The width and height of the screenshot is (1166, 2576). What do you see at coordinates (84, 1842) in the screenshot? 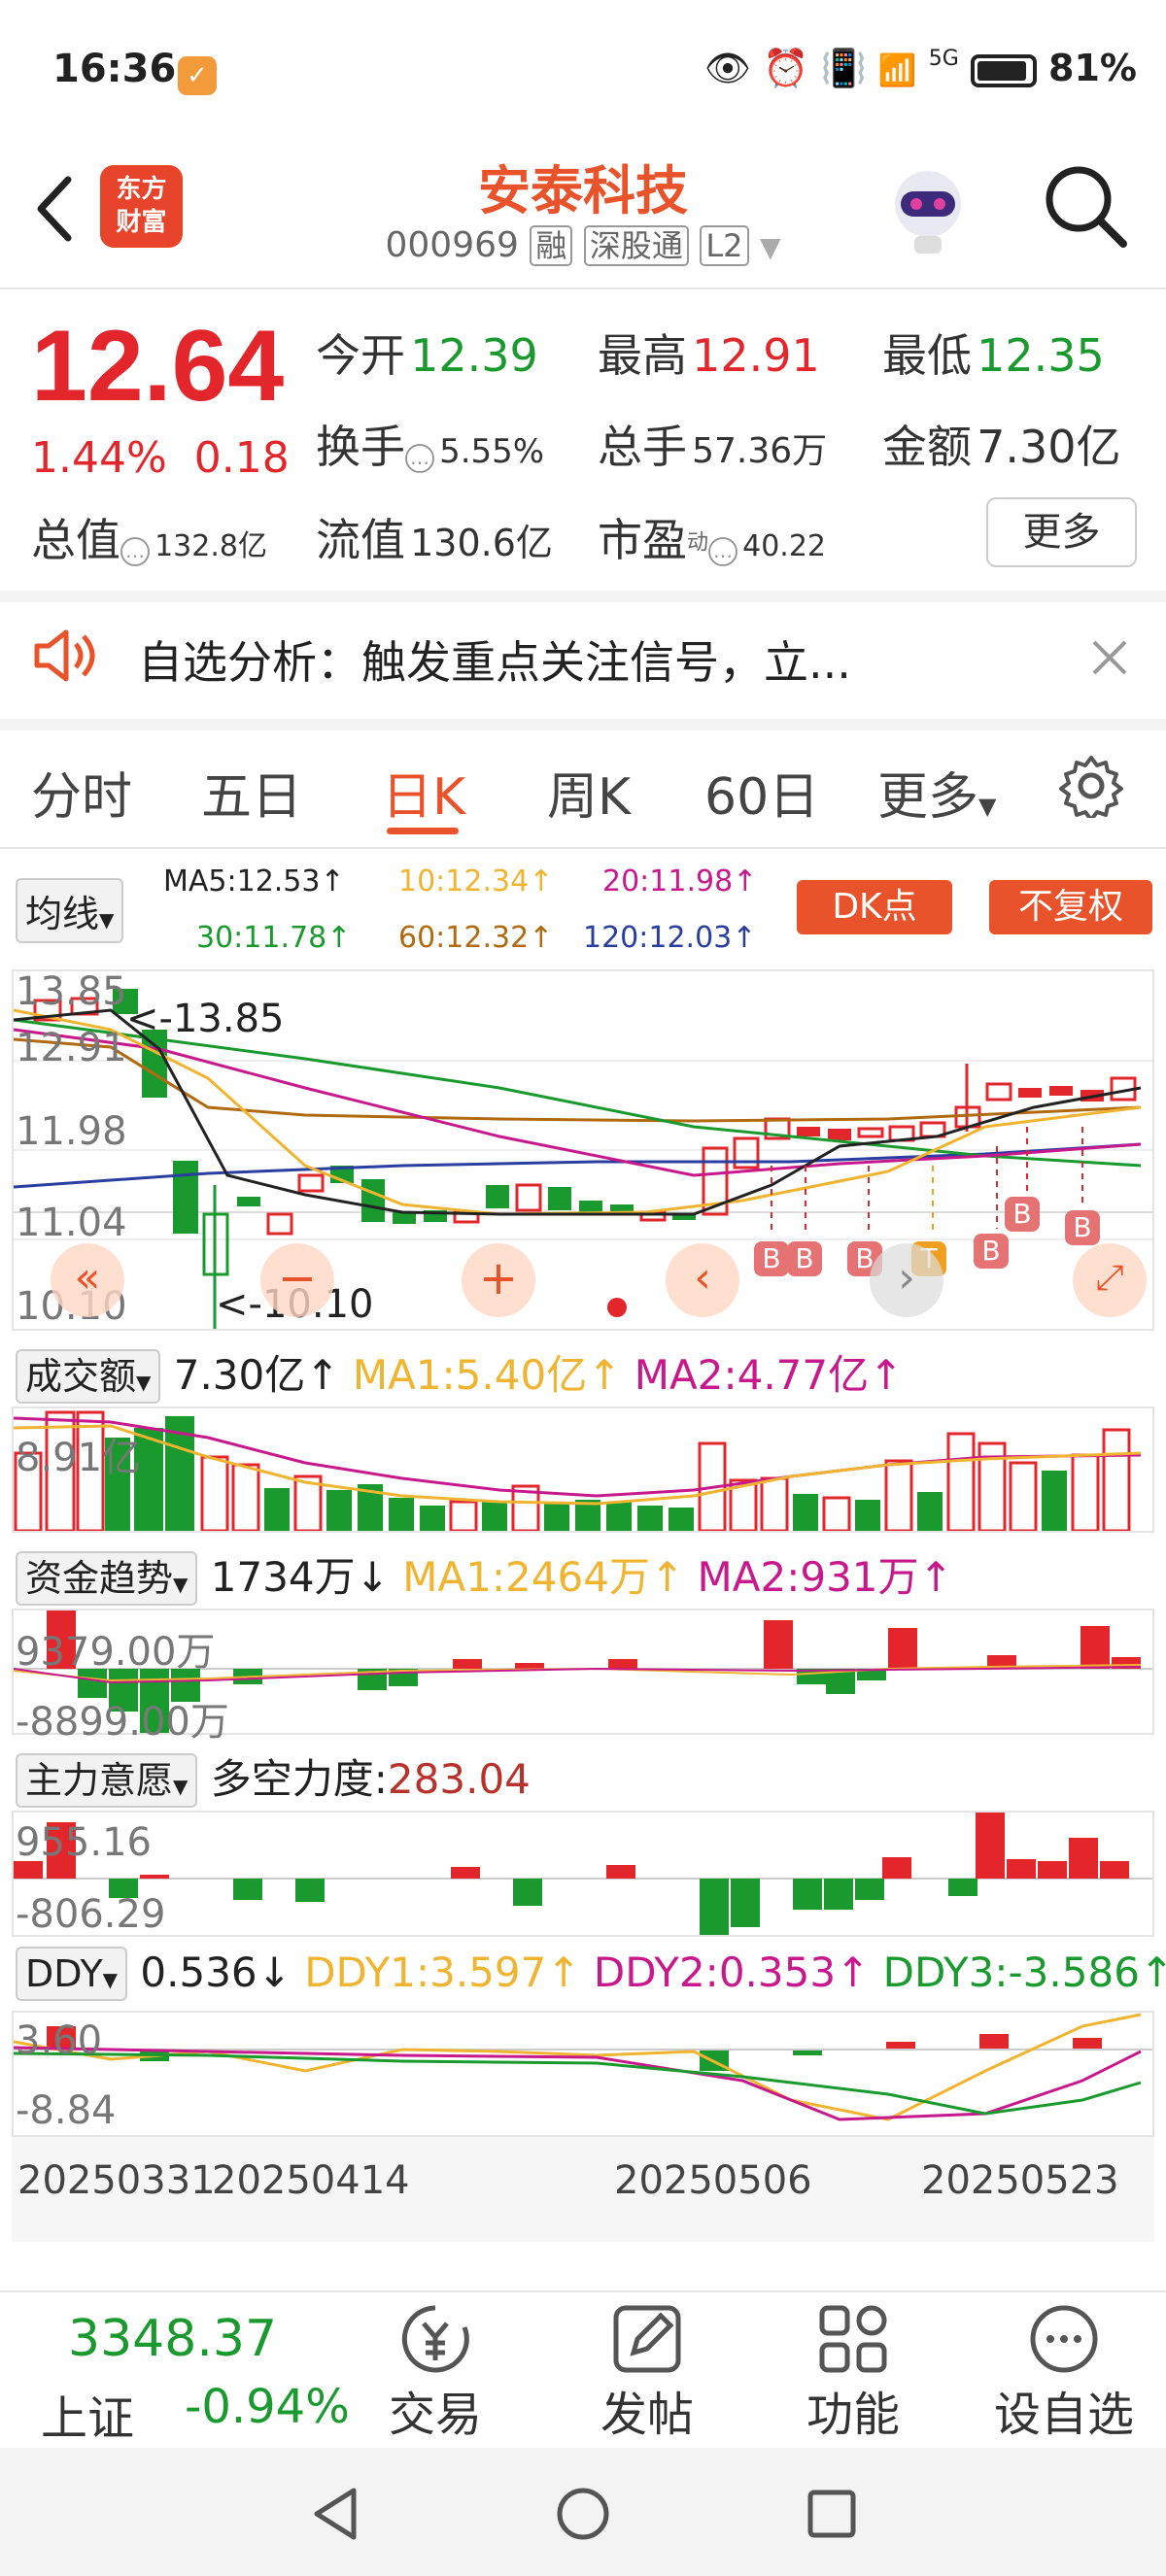
I see `force-y-max: 955.16` at bounding box center [84, 1842].